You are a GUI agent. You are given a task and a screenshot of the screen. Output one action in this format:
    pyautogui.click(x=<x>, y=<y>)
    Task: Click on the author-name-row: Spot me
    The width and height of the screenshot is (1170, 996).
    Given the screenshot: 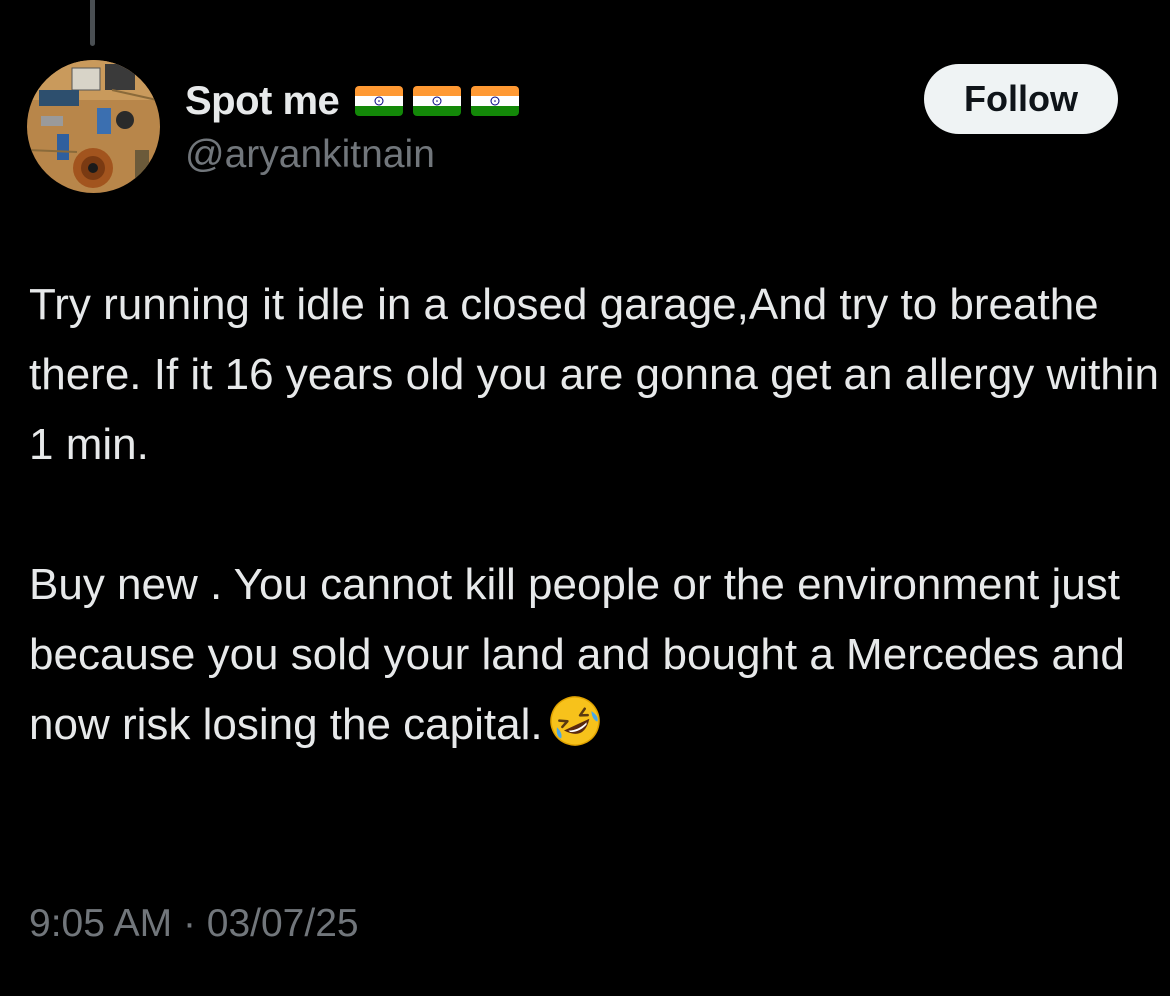 What is the action you would take?
    pyautogui.click(x=352, y=101)
    